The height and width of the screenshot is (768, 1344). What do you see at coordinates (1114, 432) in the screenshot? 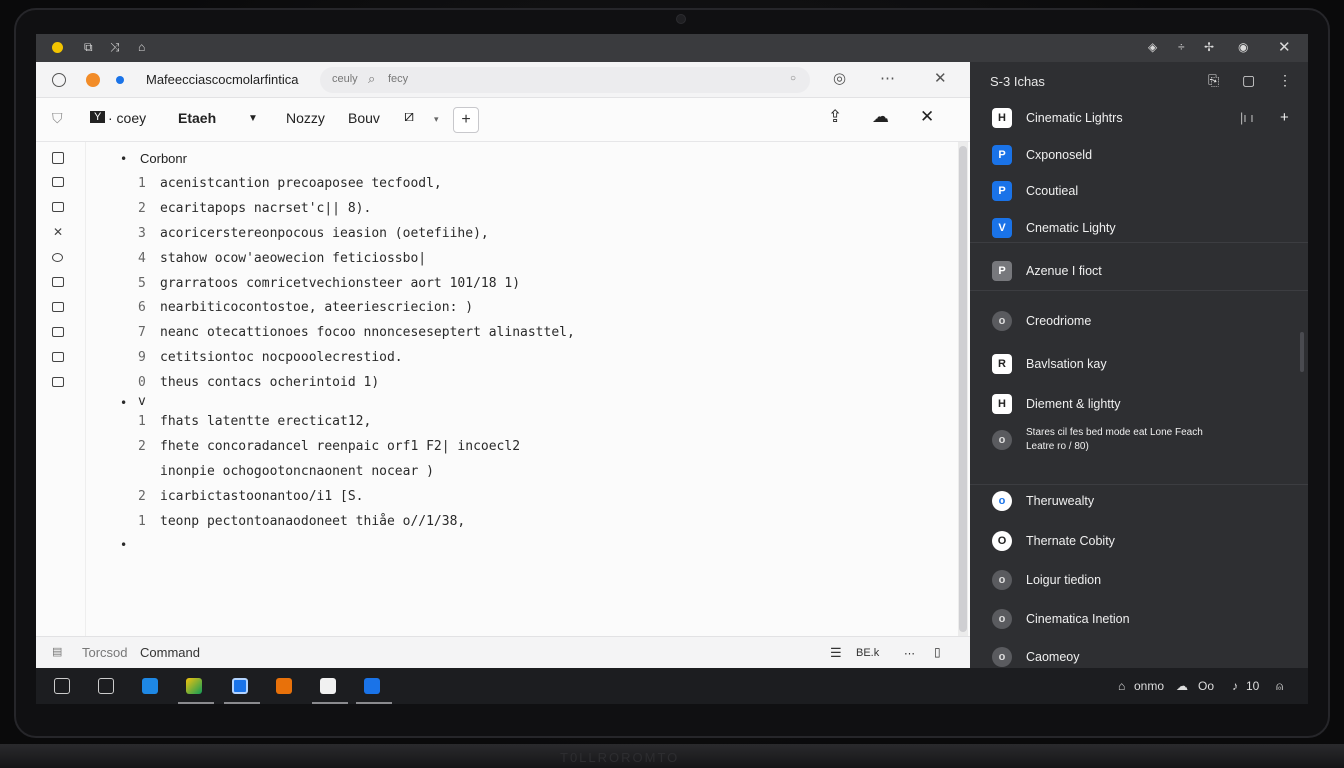
I see `sidebar-item-label: Stares cil fes bed mode eat Lone Feach` at bounding box center [1114, 432].